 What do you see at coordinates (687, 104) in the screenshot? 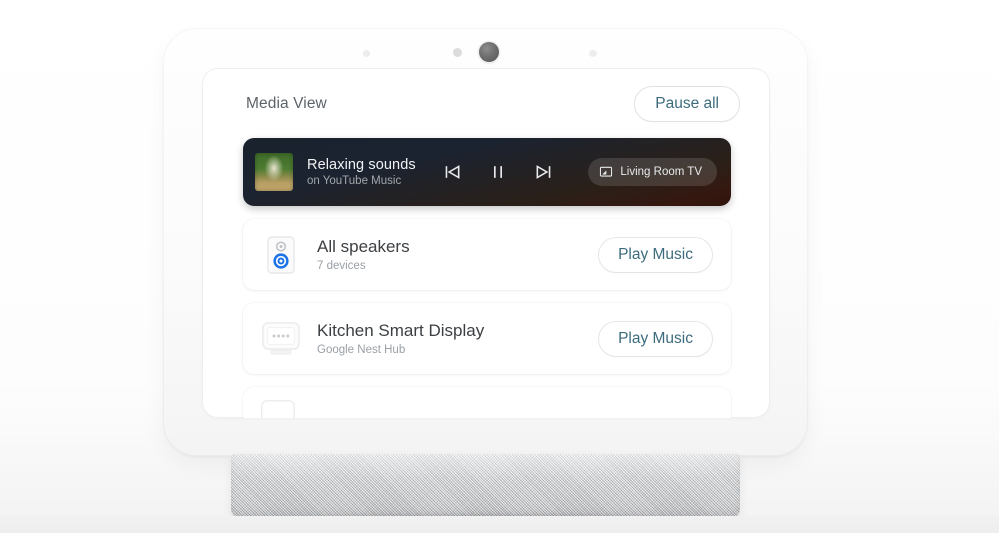
I see `pause-all-button: Pause all` at bounding box center [687, 104].